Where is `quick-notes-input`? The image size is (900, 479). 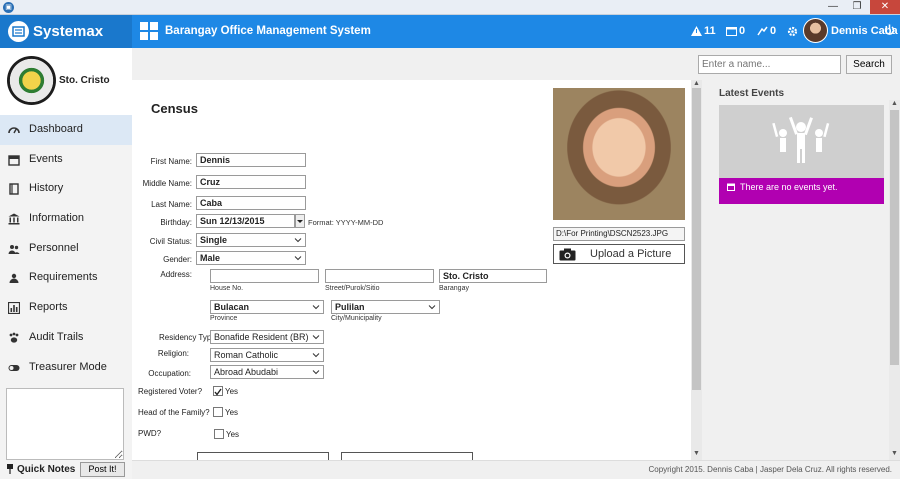
quick-notes-input is located at coordinates (65, 424).